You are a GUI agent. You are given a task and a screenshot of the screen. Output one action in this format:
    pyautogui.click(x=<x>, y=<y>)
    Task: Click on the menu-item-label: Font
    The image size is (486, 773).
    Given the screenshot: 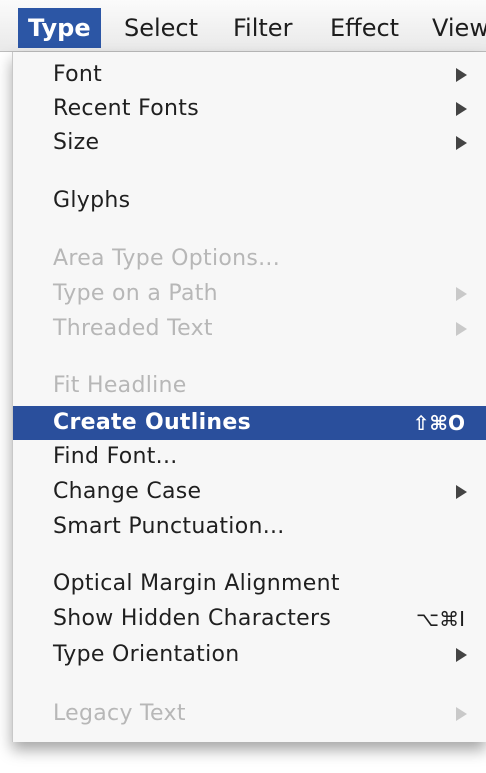 What is the action you would take?
    pyautogui.click(x=78, y=74)
    